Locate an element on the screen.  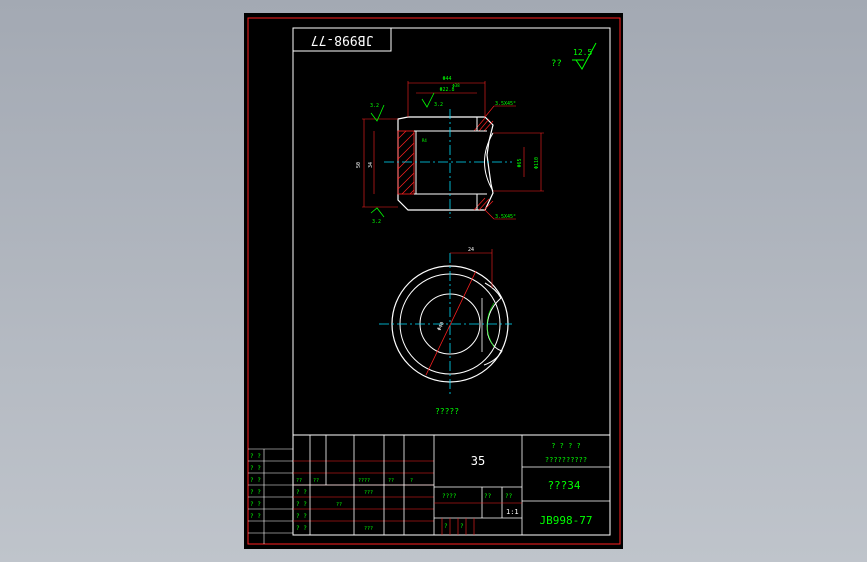
tb-weight-header: ?? is located at coordinates (488, 496).